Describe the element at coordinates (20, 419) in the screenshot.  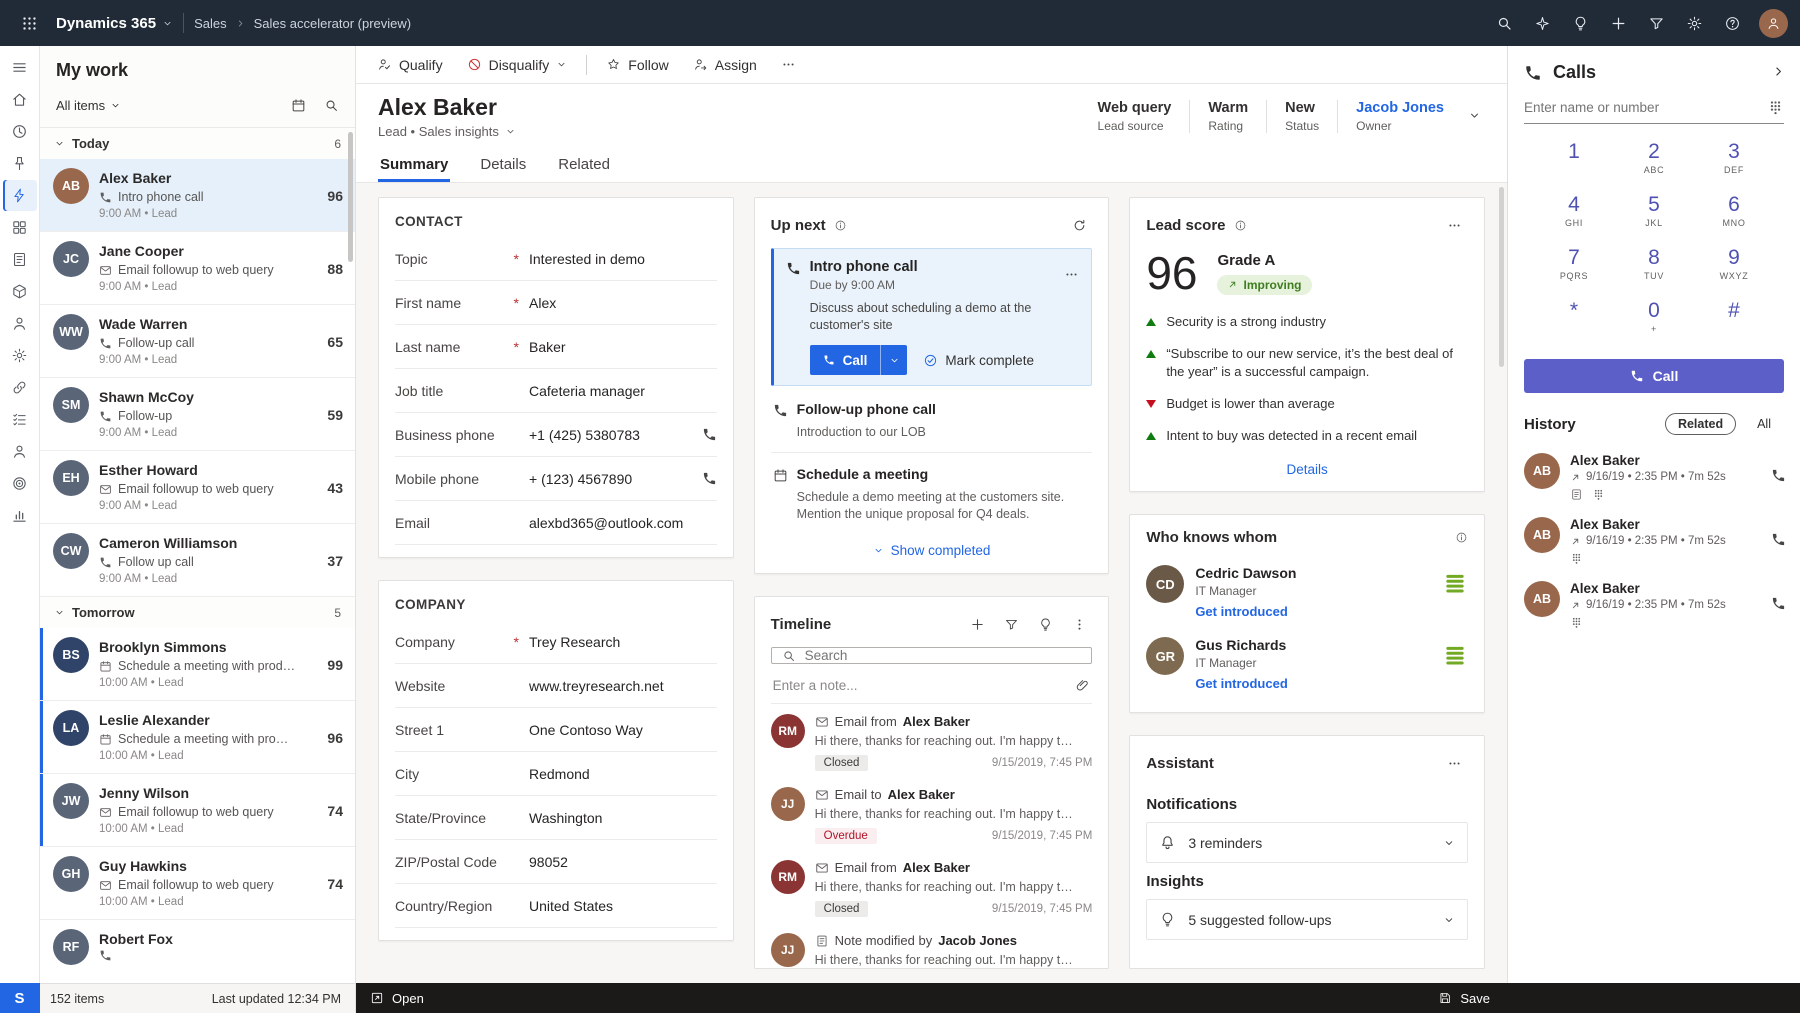
I see `nav-tasks-button` at that location.